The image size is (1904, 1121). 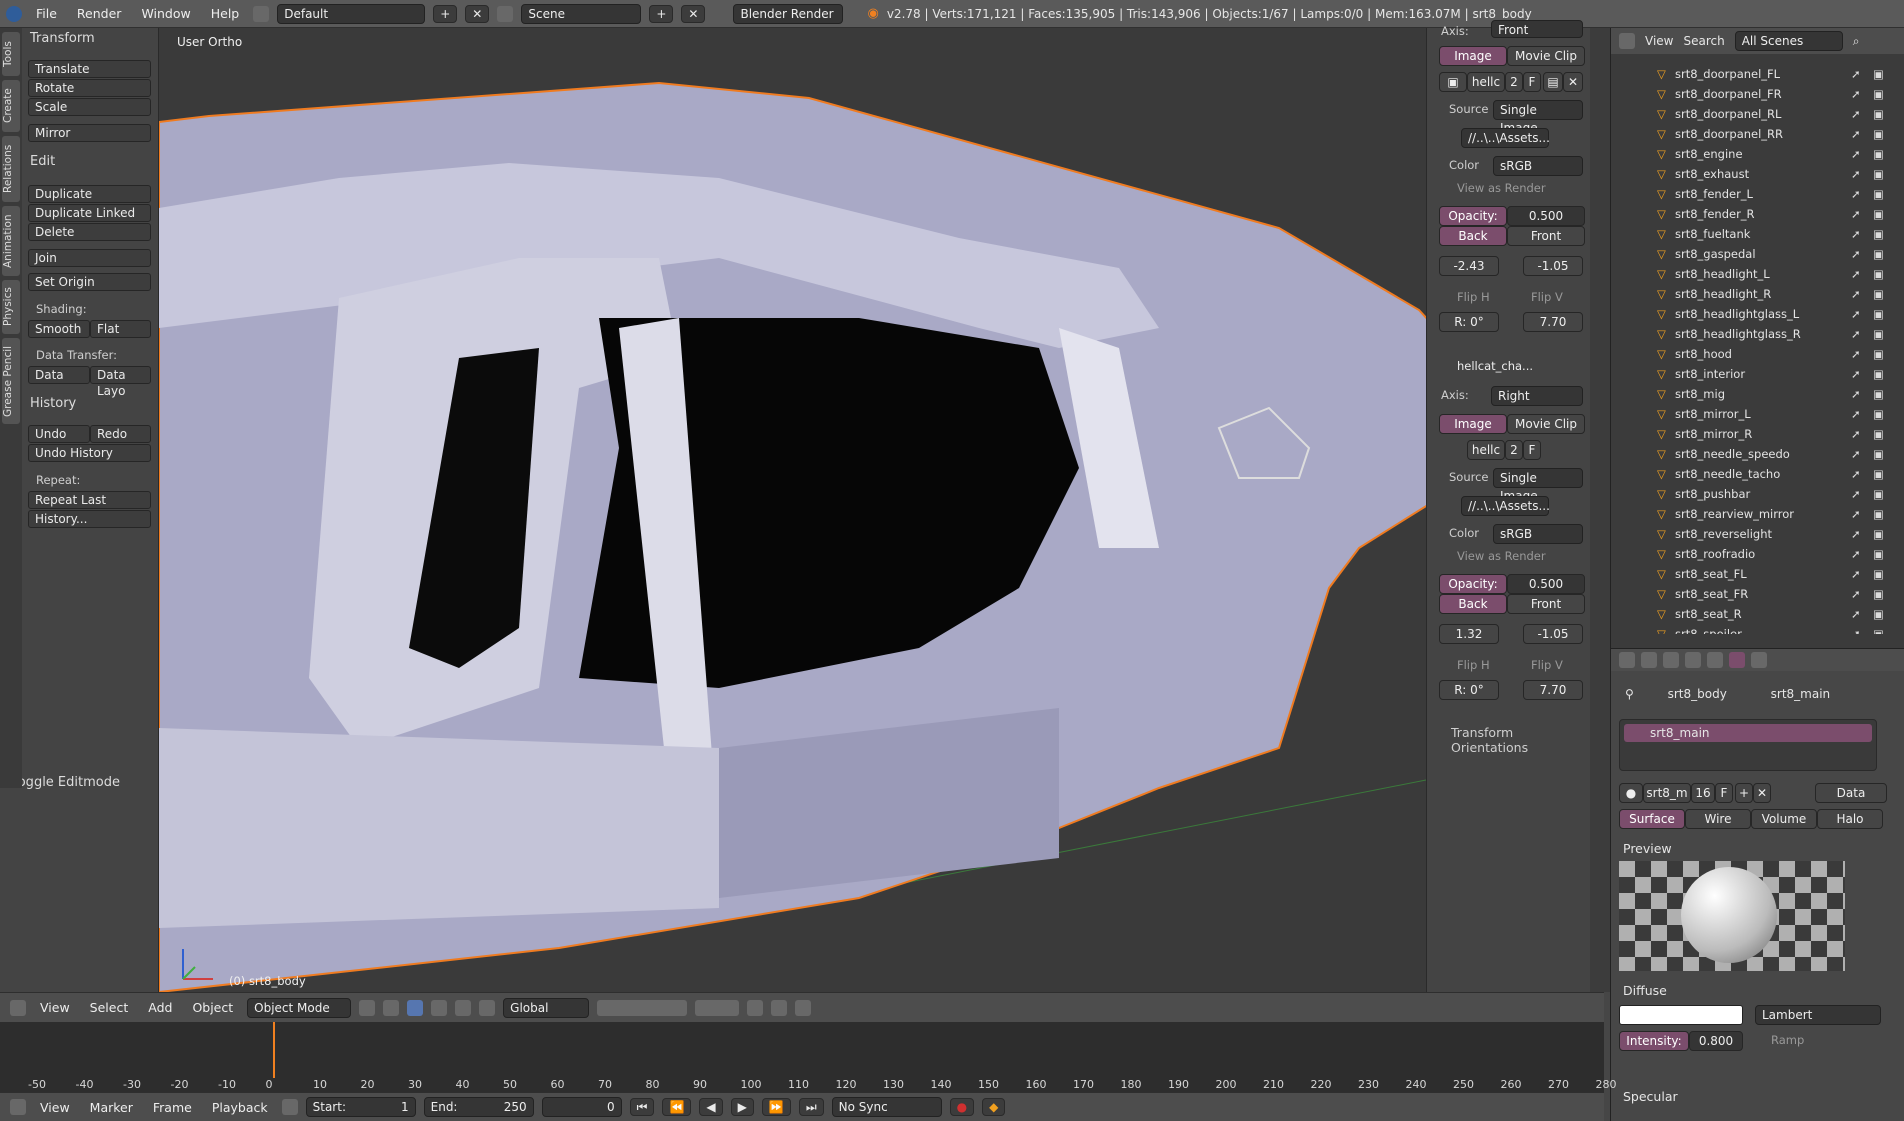 What do you see at coordinates (59, 329) in the screenshot?
I see `smooth-button: Smooth` at bounding box center [59, 329].